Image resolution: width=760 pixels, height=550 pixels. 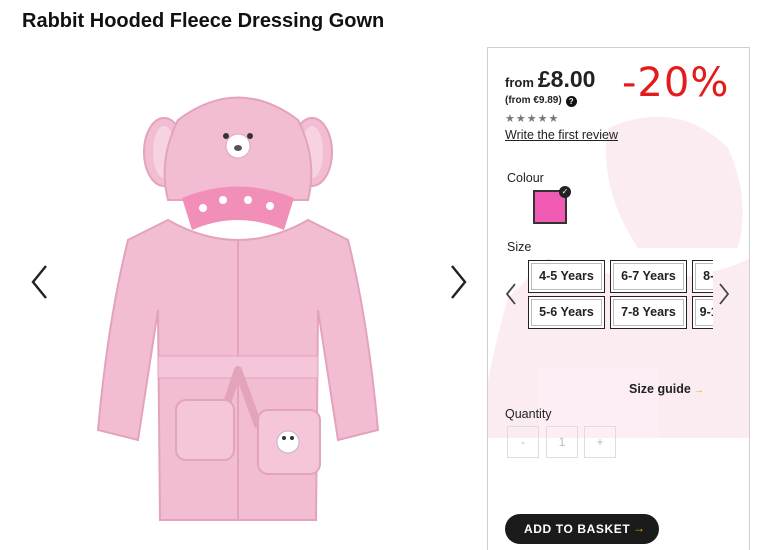 I want to click on from-label: from, so click(x=519, y=82).